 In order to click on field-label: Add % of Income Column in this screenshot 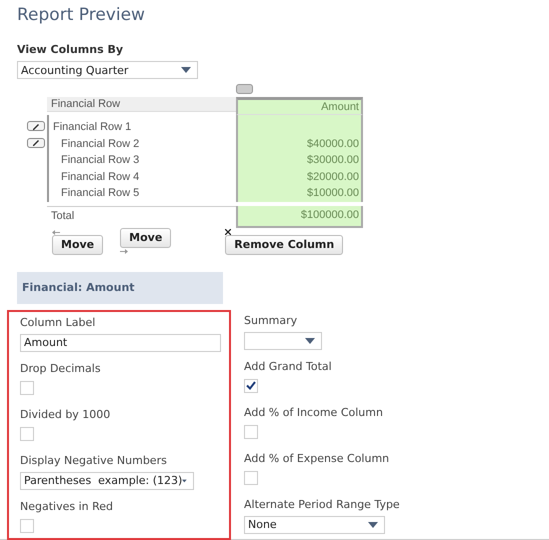, I will do `click(314, 413)`.